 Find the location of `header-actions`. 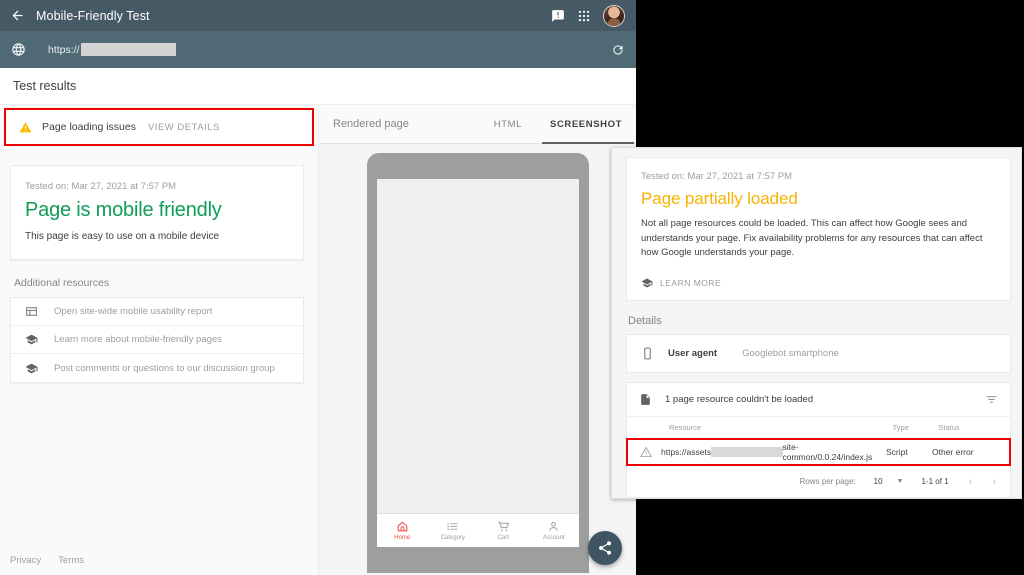

header-actions is located at coordinates (593, 15).